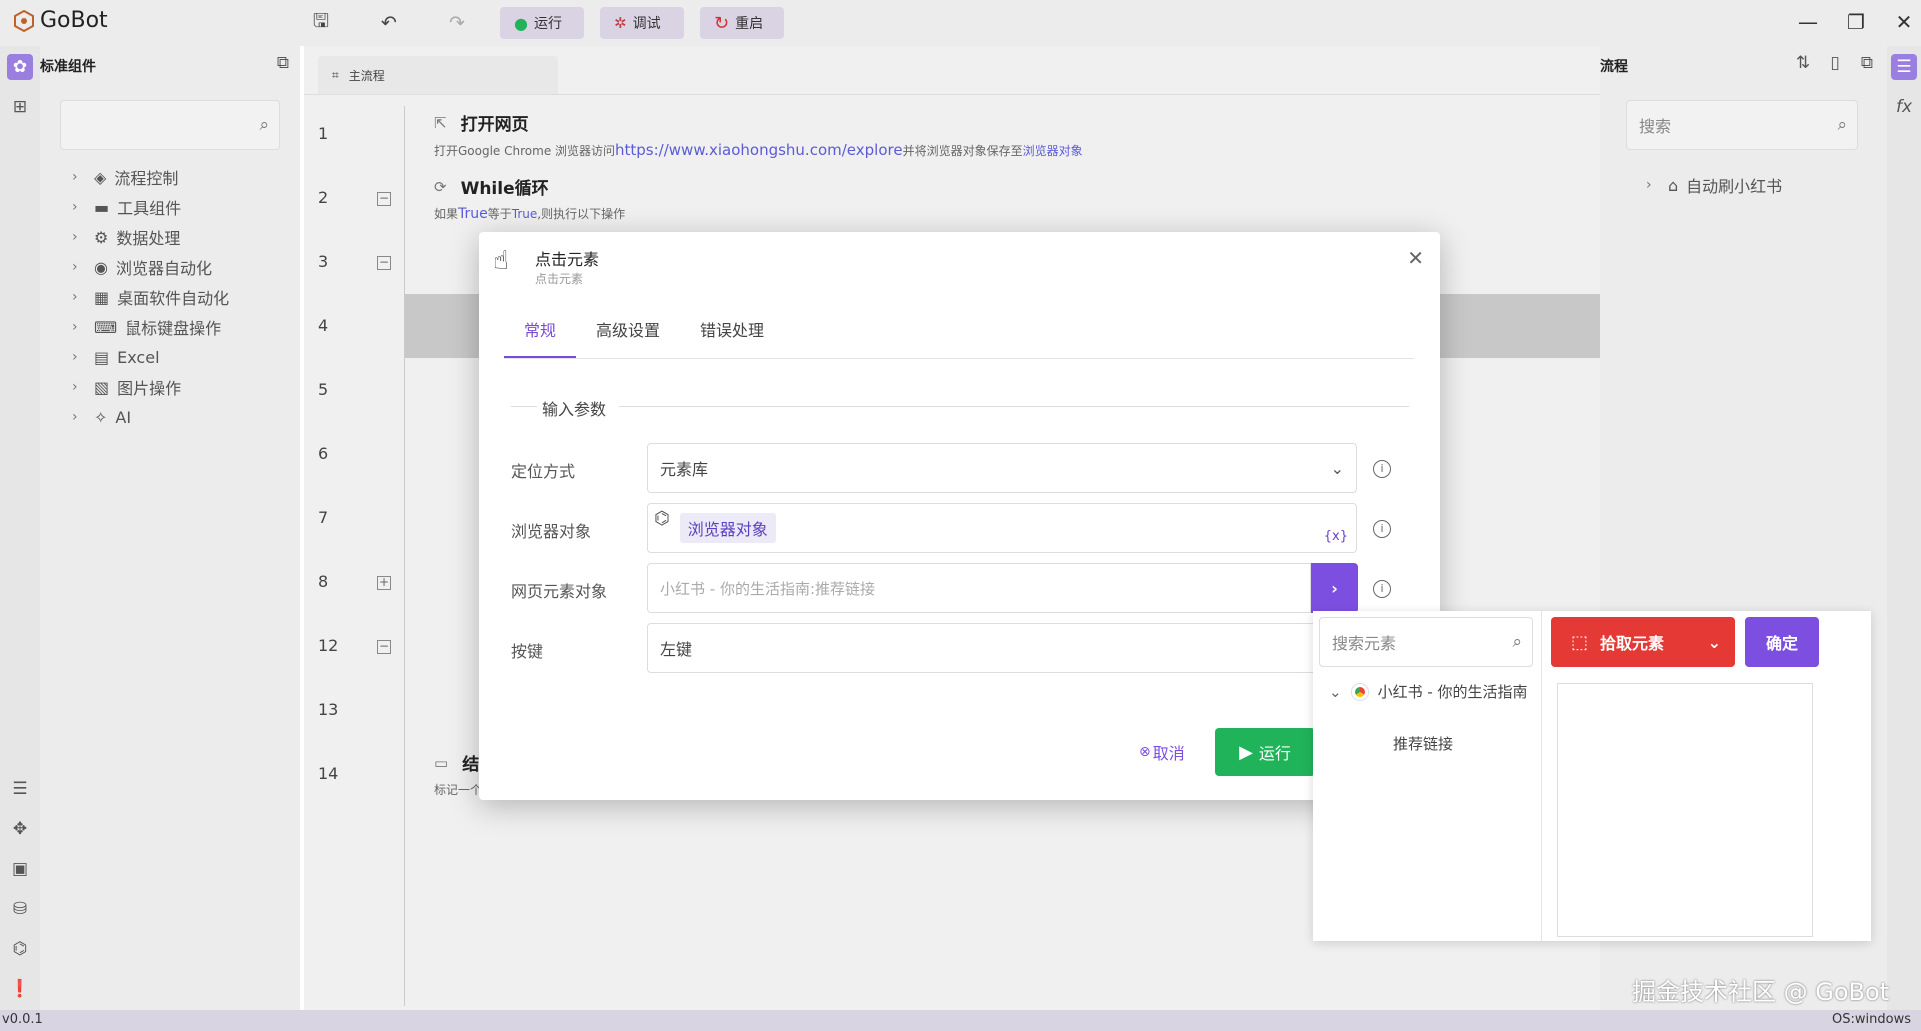 The image size is (1921, 1031). I want to click on flow-search-input: 搜索 ⌕, so click(1742, 125).